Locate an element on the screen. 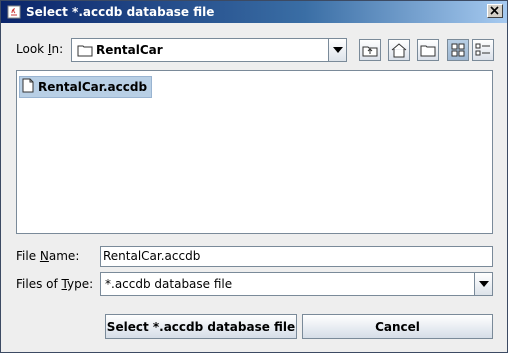 The width and height of the screenshot is (508, 353). file-type-combo: *.accdb database file is located at coordinates (296, 284).